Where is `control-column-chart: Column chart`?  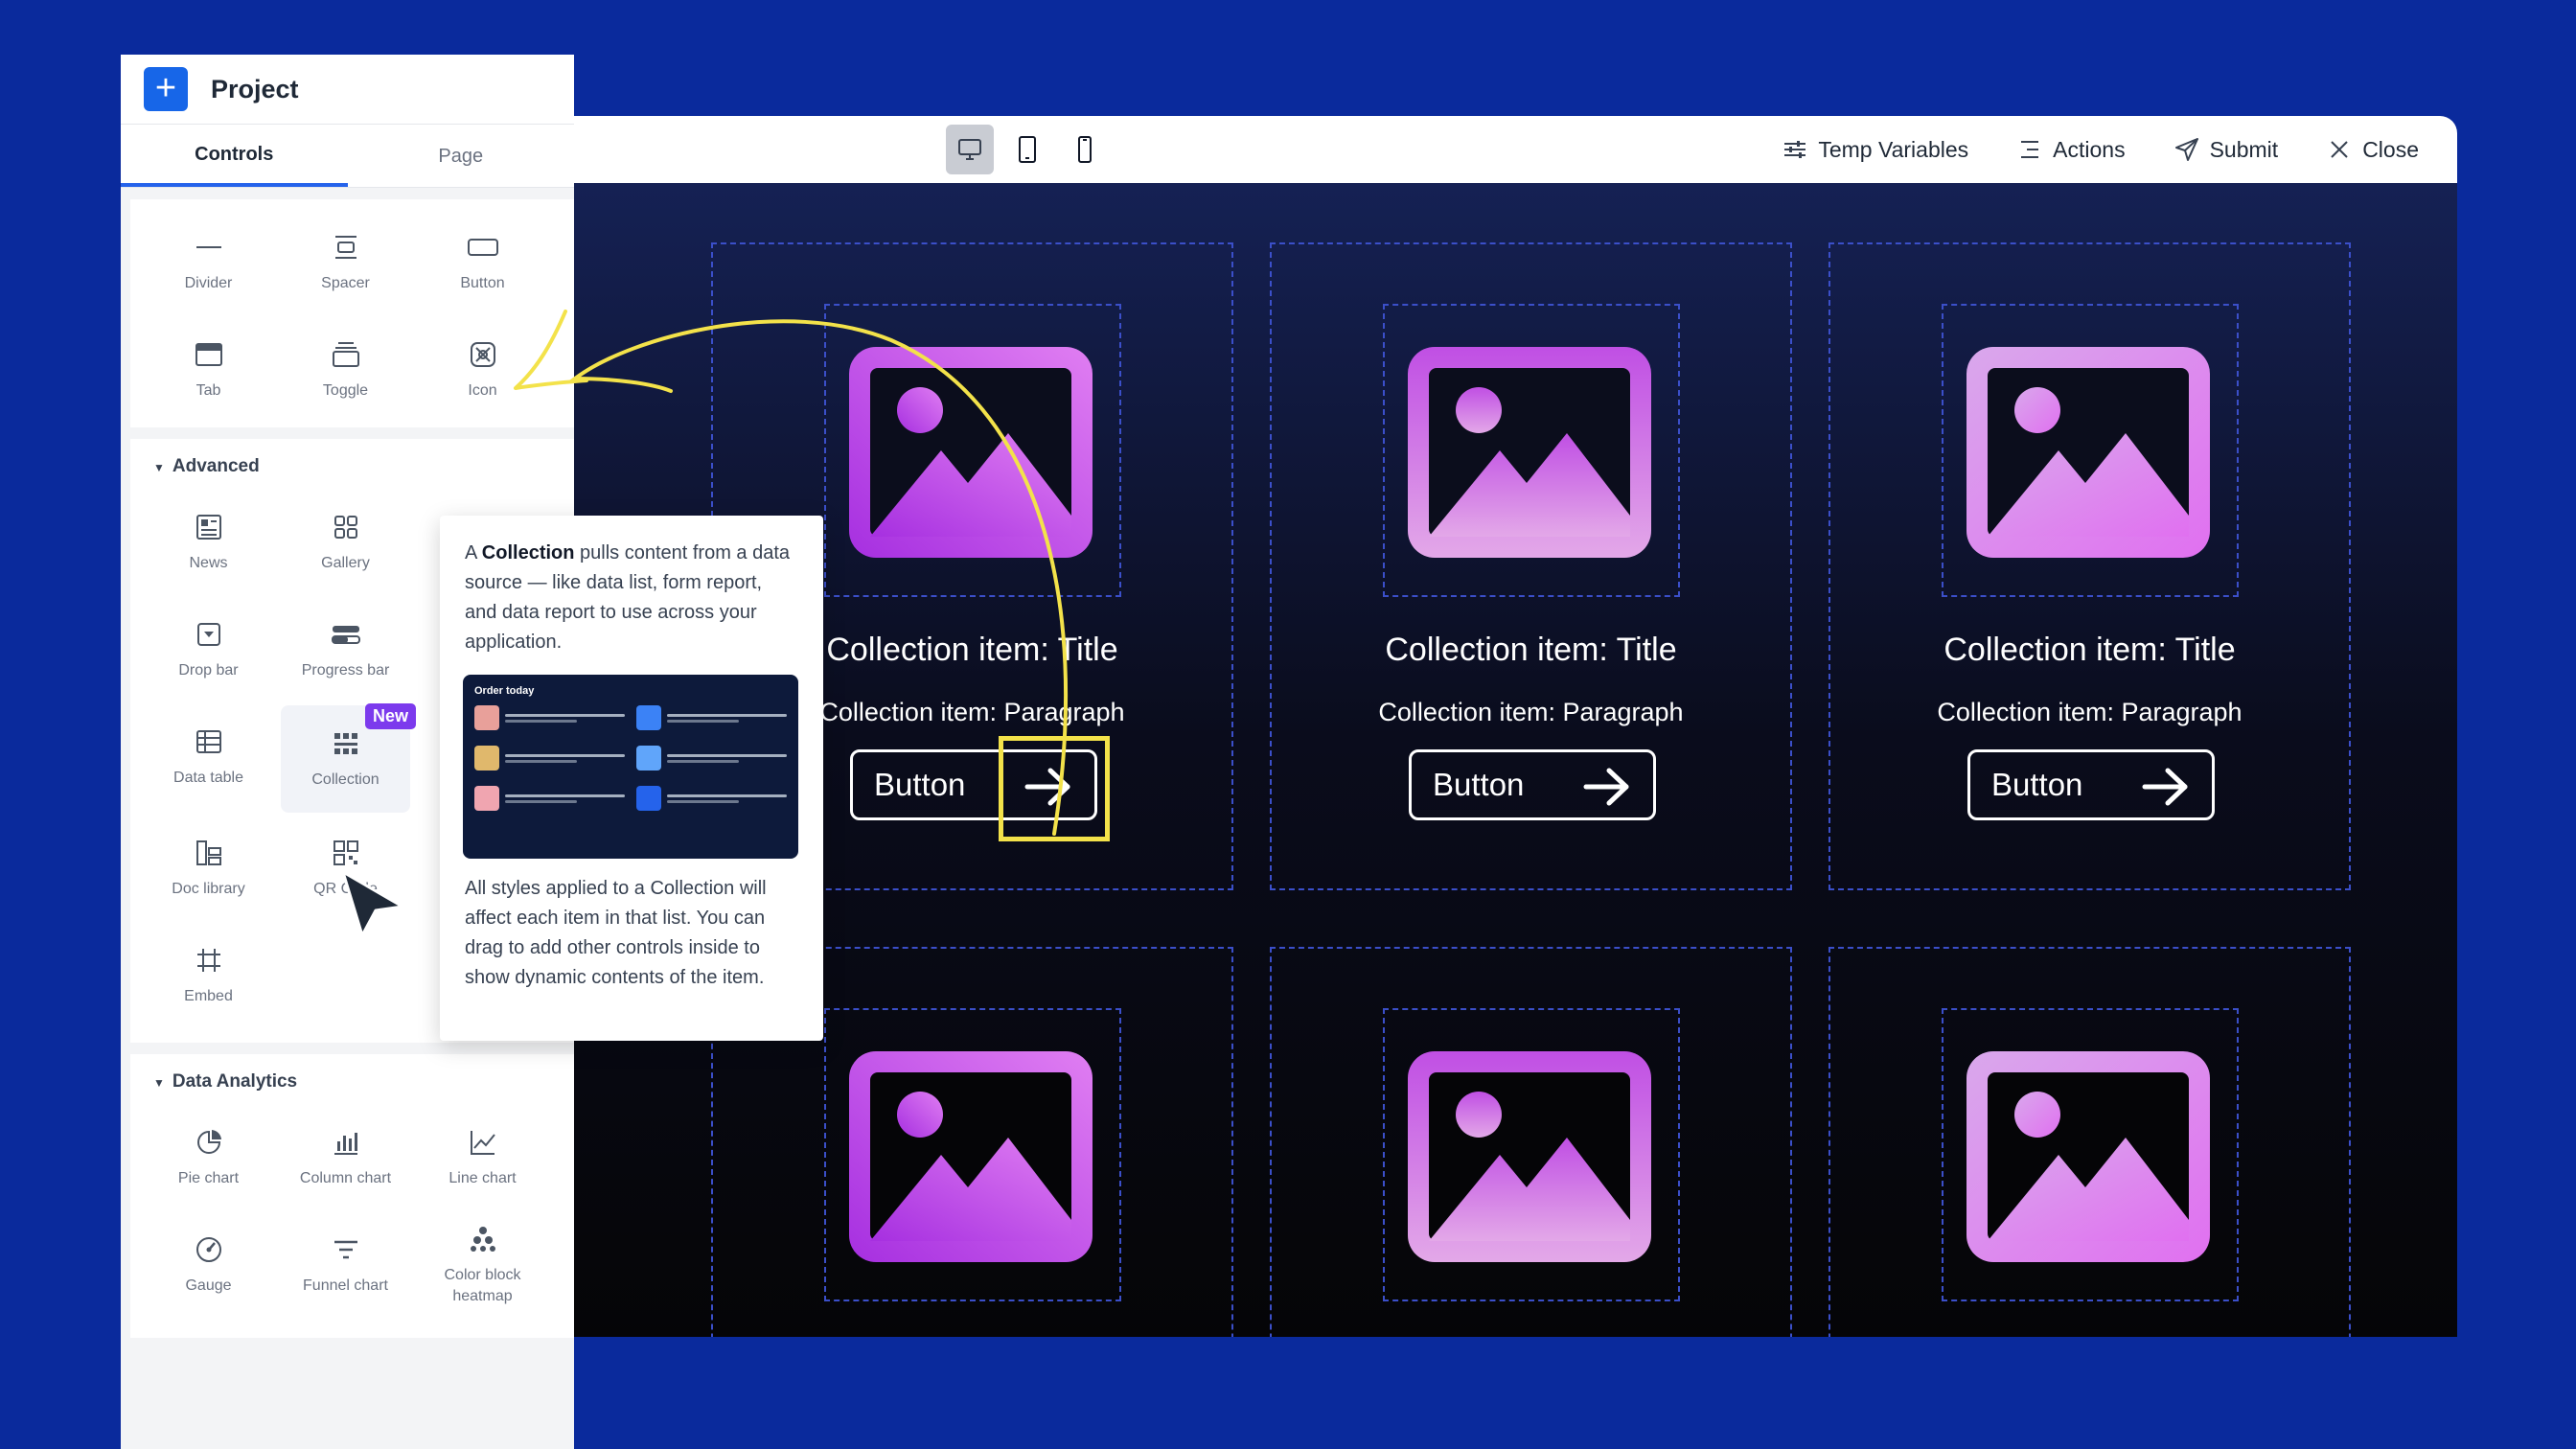
control-column-chart: Column chart is located at coordinates (345, 1157).